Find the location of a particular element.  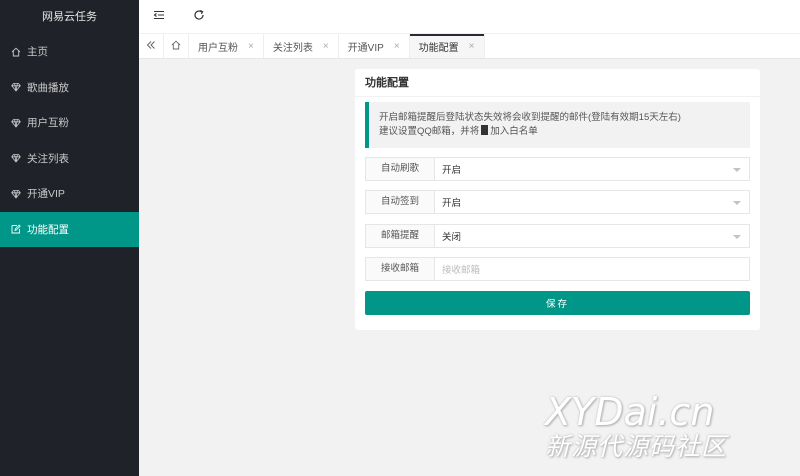

refresh-button is located at coordinates (199, 17).